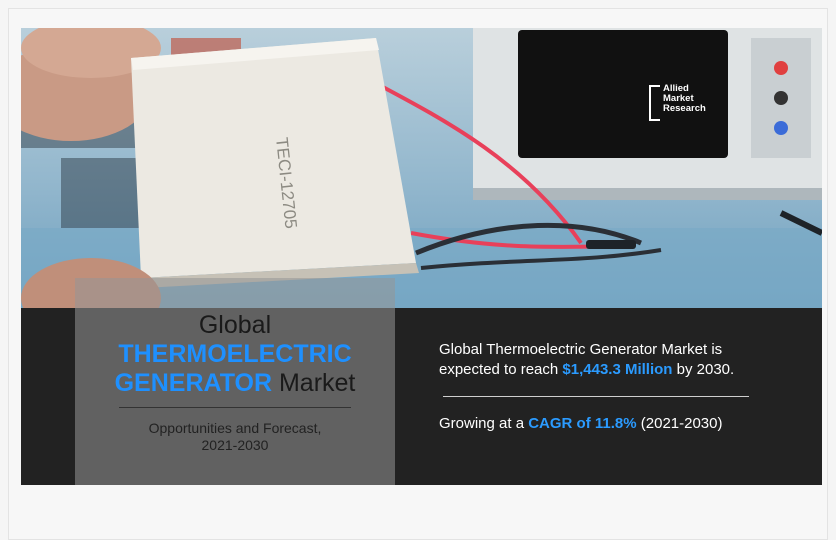  Describe the element at coordinates (677, 102) in the screenshot. I see `allied-market-research-logo: Allied Market Research` at that location.